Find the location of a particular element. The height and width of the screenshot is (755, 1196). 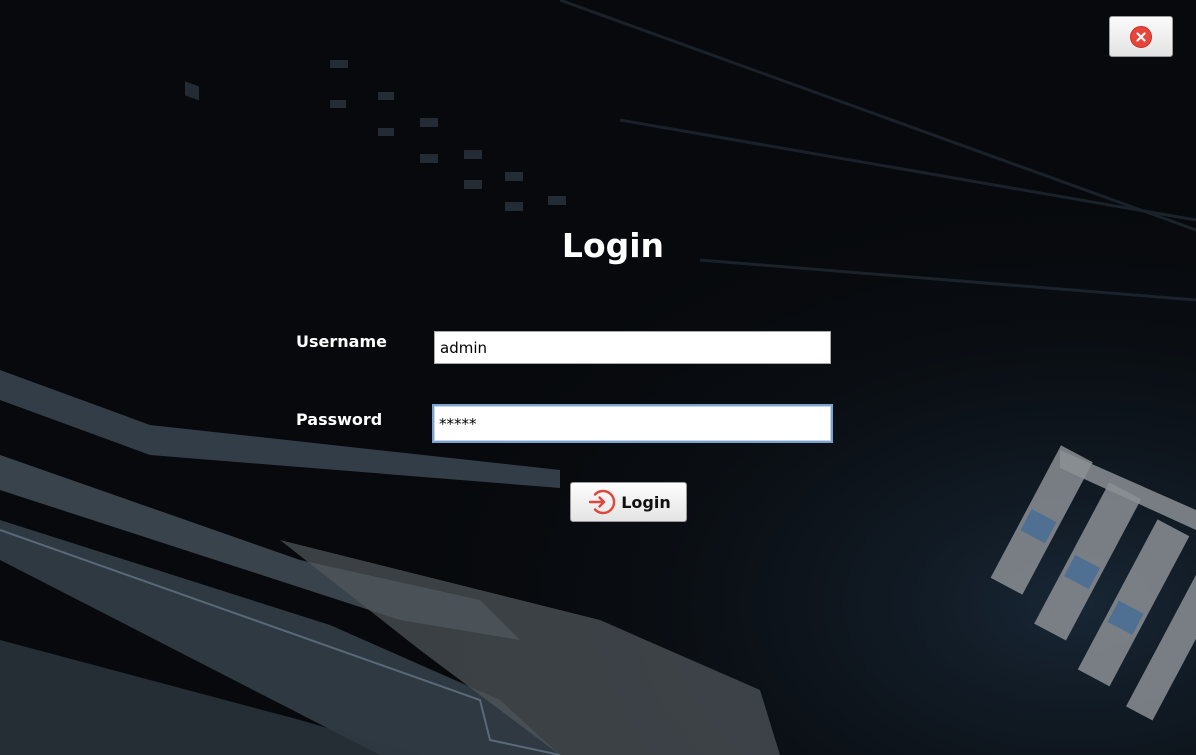

username-field is located at coordinates (632, 347).